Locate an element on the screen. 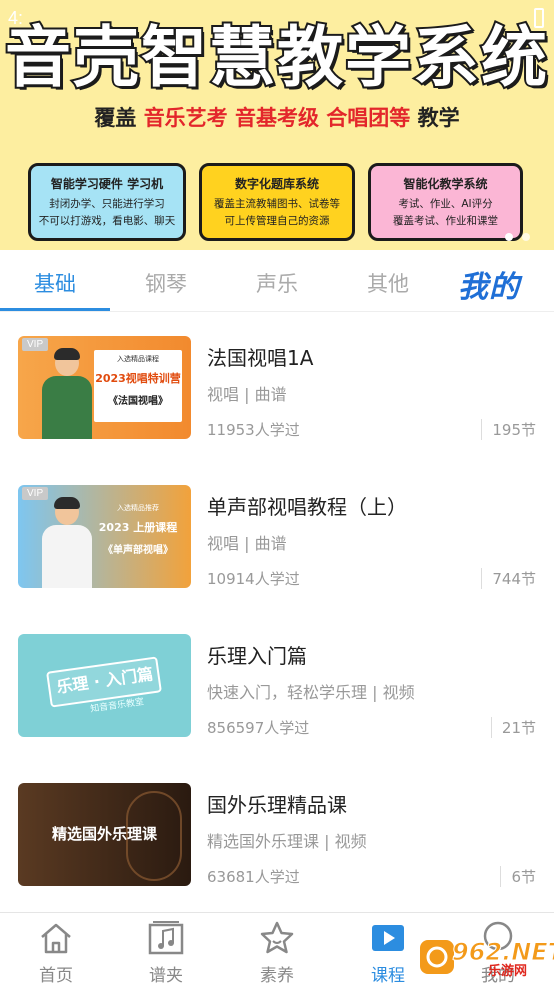 The width and height of the screenshot is (554, 984). tab-other: 其他 is located at coordinates (388, 283).